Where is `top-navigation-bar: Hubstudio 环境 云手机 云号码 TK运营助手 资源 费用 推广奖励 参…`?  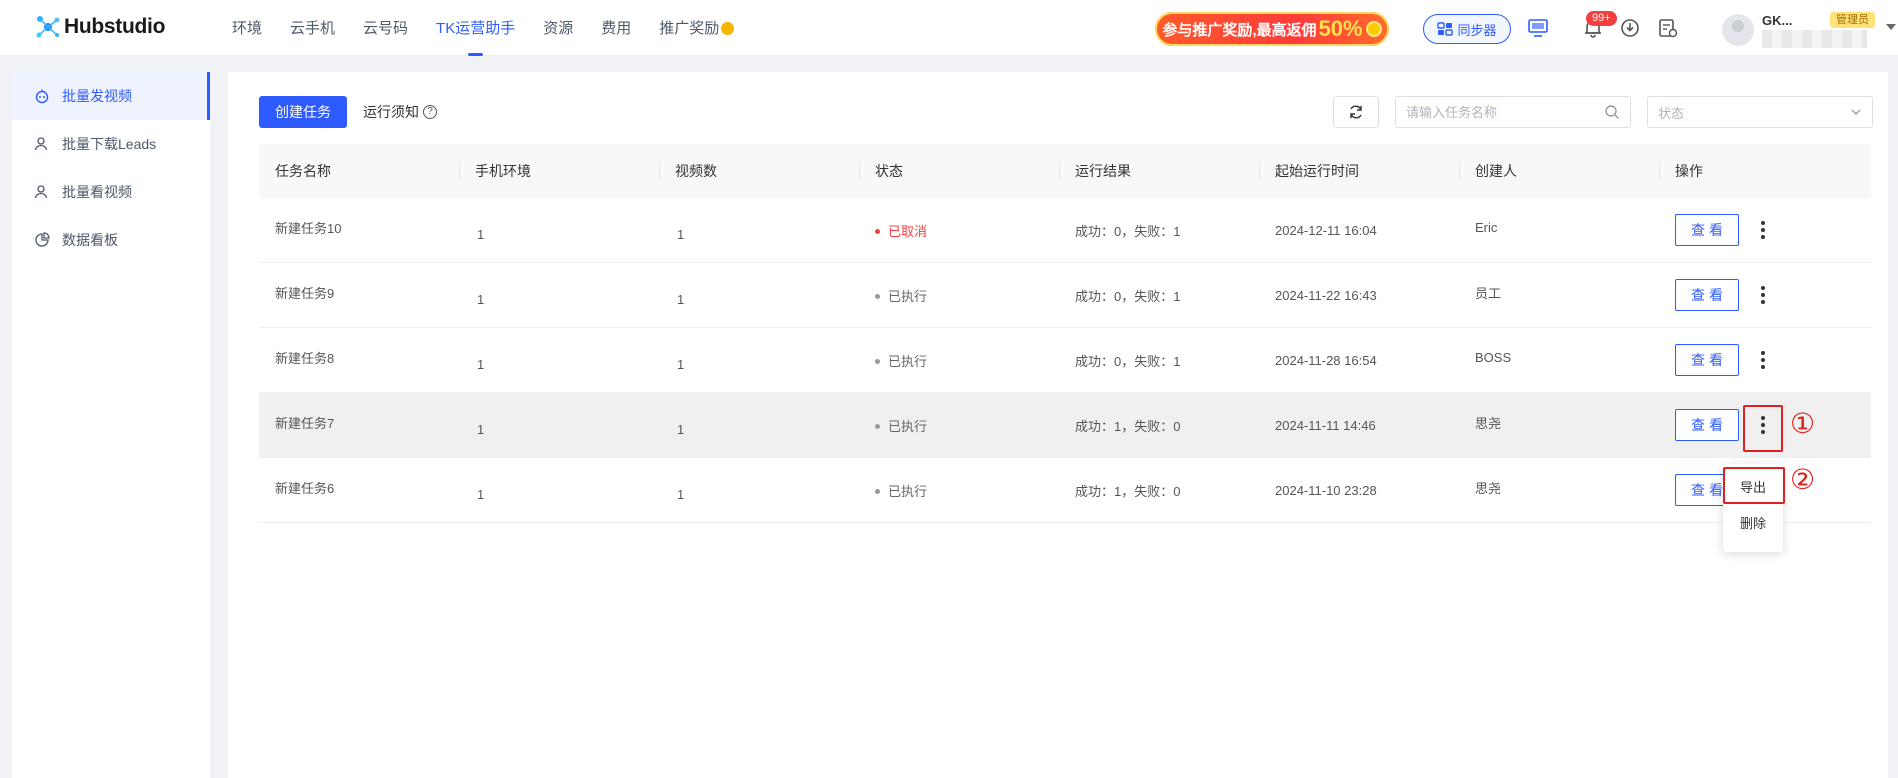
top-navigation-bar: Hubstudio 环境 云手机 云号码 TK运营助手 资源 费用 推广奖励 参… is located at coordinates (949, 28).